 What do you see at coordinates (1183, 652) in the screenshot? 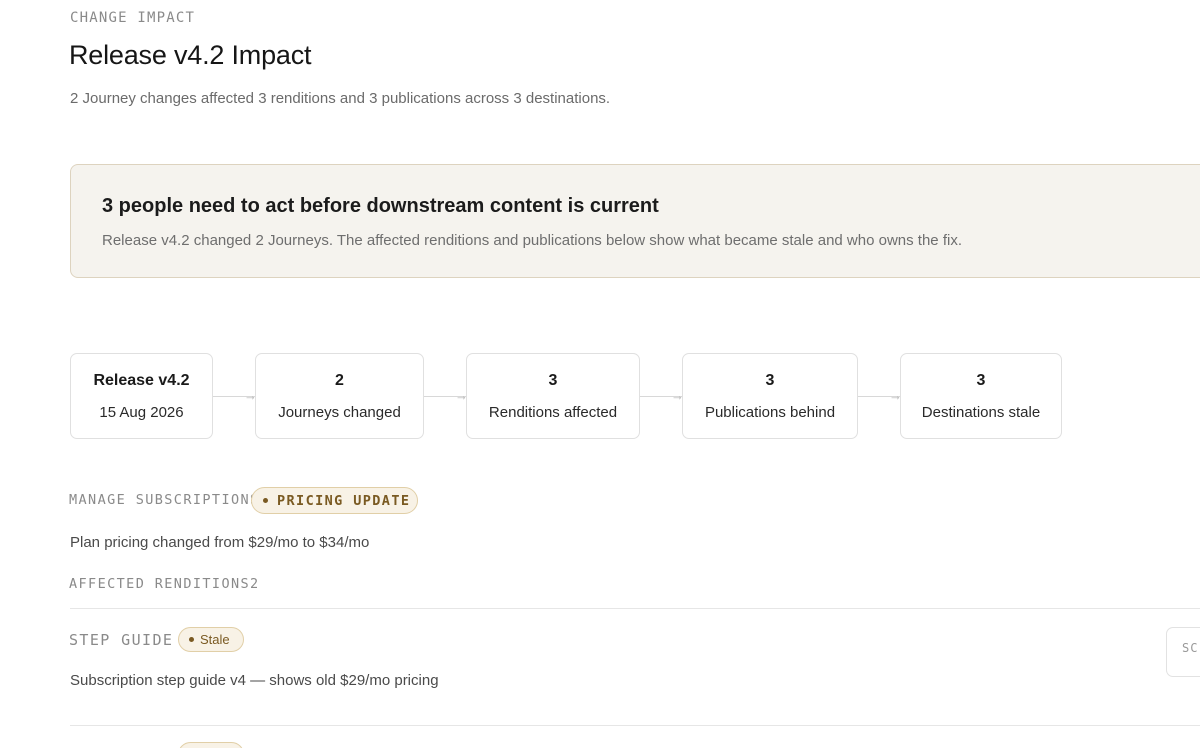
I see `rendition-action-button: SC` at bounding box center [1183, 652].